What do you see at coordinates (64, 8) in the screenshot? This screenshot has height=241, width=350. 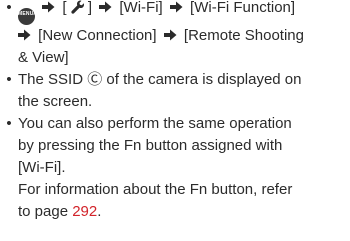 I see `menu-bracket-open: [` at bounding box center [64, 8].